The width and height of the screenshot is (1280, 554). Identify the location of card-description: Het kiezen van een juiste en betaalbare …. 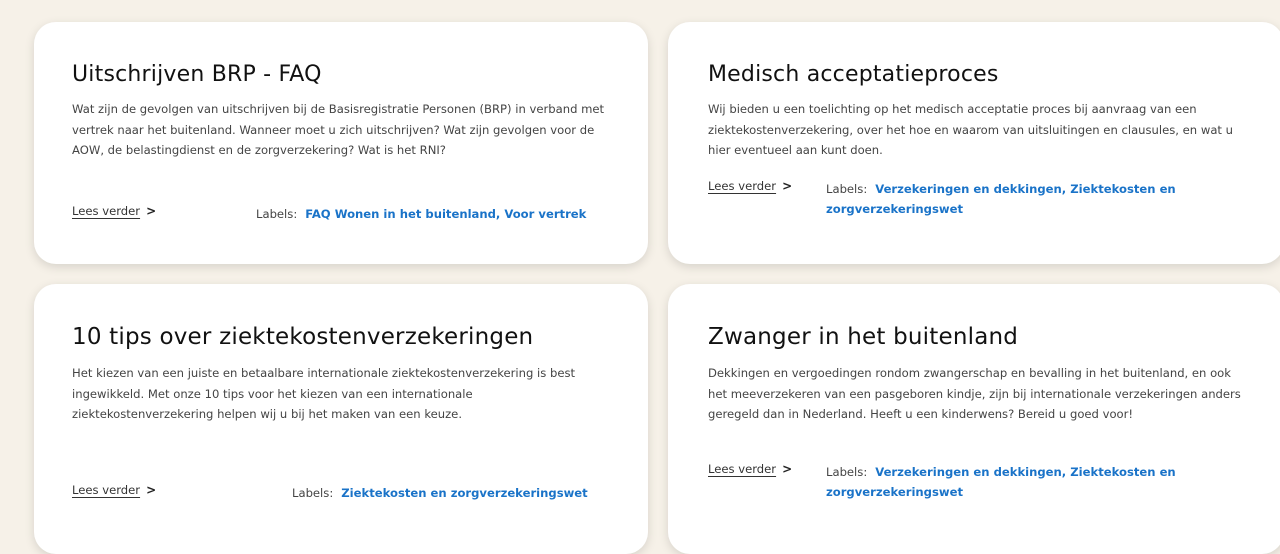
(324, 393).